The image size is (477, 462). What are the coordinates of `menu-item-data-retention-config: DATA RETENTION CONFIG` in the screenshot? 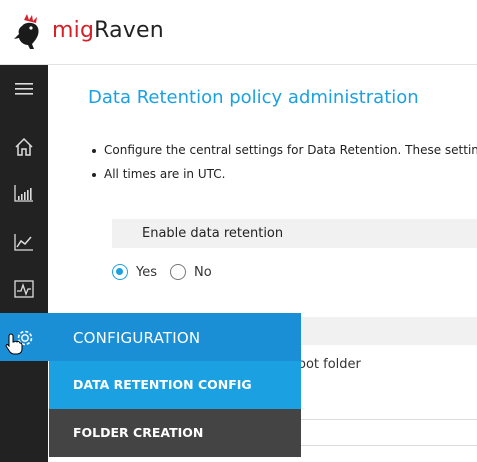 It's located at (175, 385).